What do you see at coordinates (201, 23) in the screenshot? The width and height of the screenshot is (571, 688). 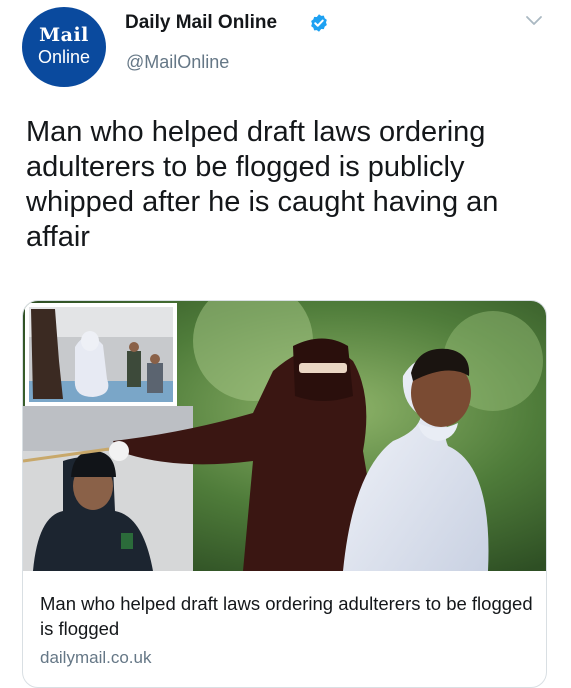 I see `display-name: Daily Mail Online` at bounding box center [201, 23].